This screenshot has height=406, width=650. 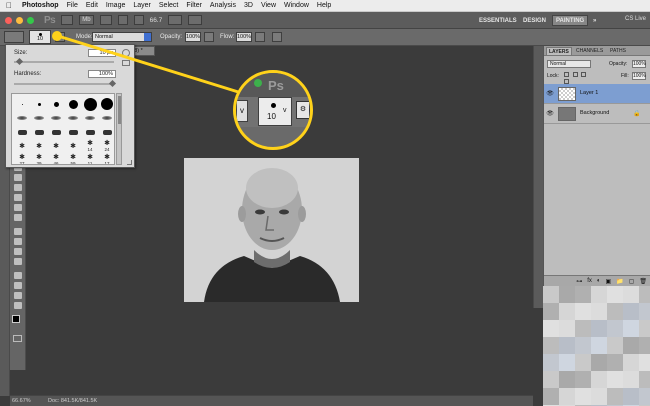 What do you see at coordinates (639, 64) in the screenshot?
I see `layer-opacity-field: 100%` at bounding box center [639, 64].